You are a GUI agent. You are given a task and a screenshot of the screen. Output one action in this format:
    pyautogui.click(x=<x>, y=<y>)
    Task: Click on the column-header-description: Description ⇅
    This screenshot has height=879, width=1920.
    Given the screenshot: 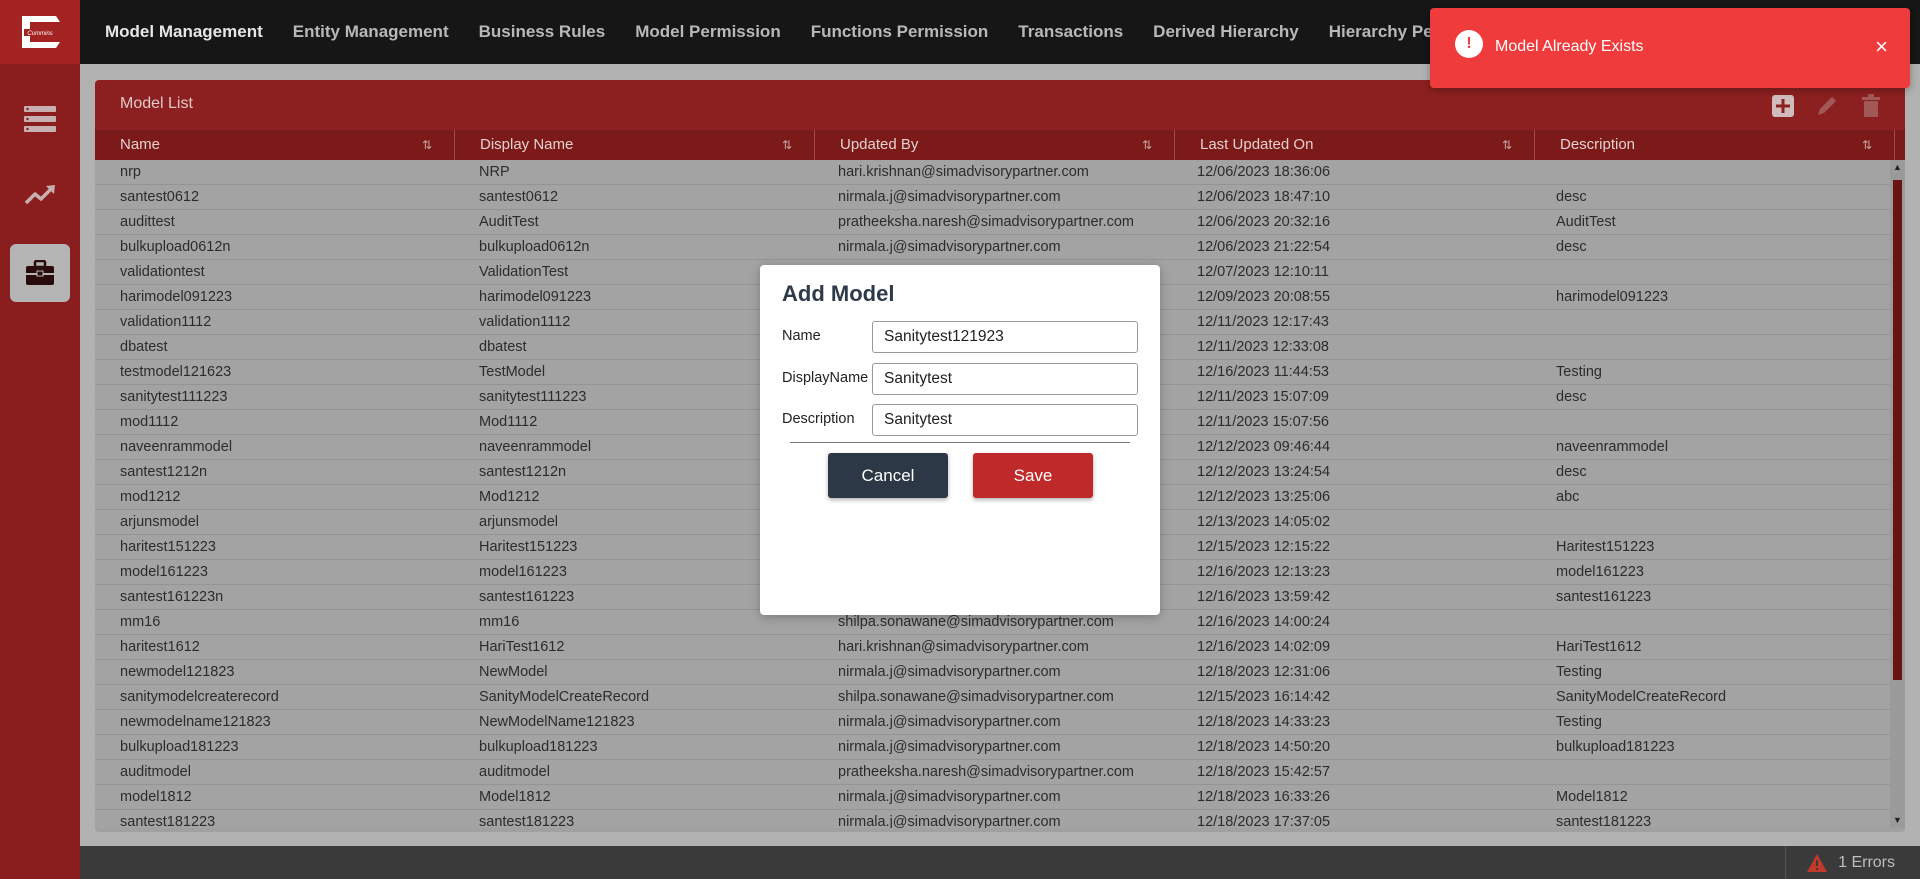 What is the action you would take?
    pyautogui.click(x=1715, y=145)
    